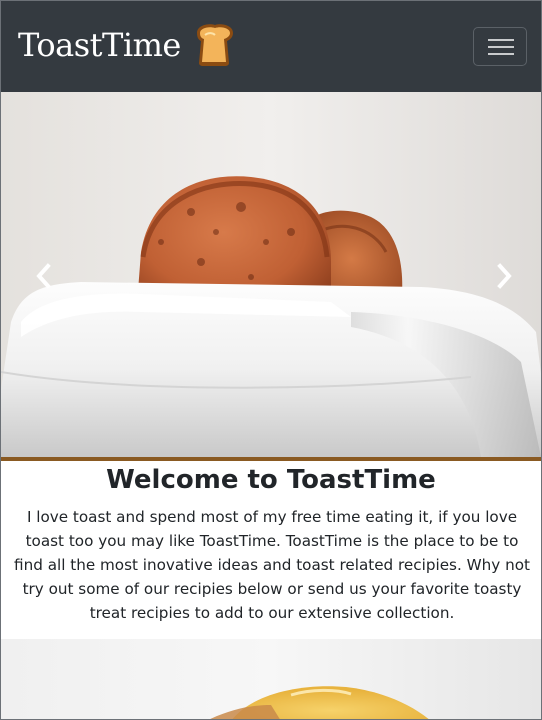 Image resolution: width=542 pixels, height=720 pixels. What do you see at coordinates (99, 45) in the screenshot?
I see `brand-name: ToastTime` at bounding box center [99, 45].